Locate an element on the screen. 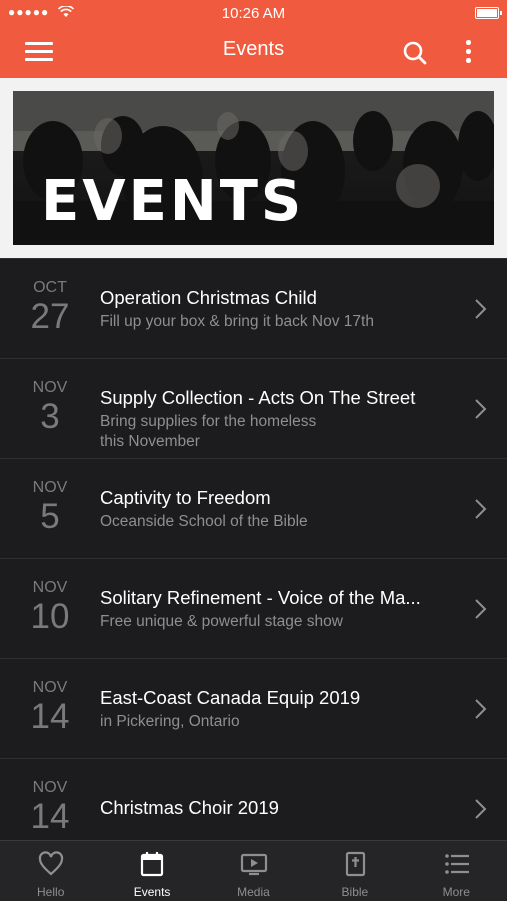  page-title: Events is located at coordinates (253, 49).